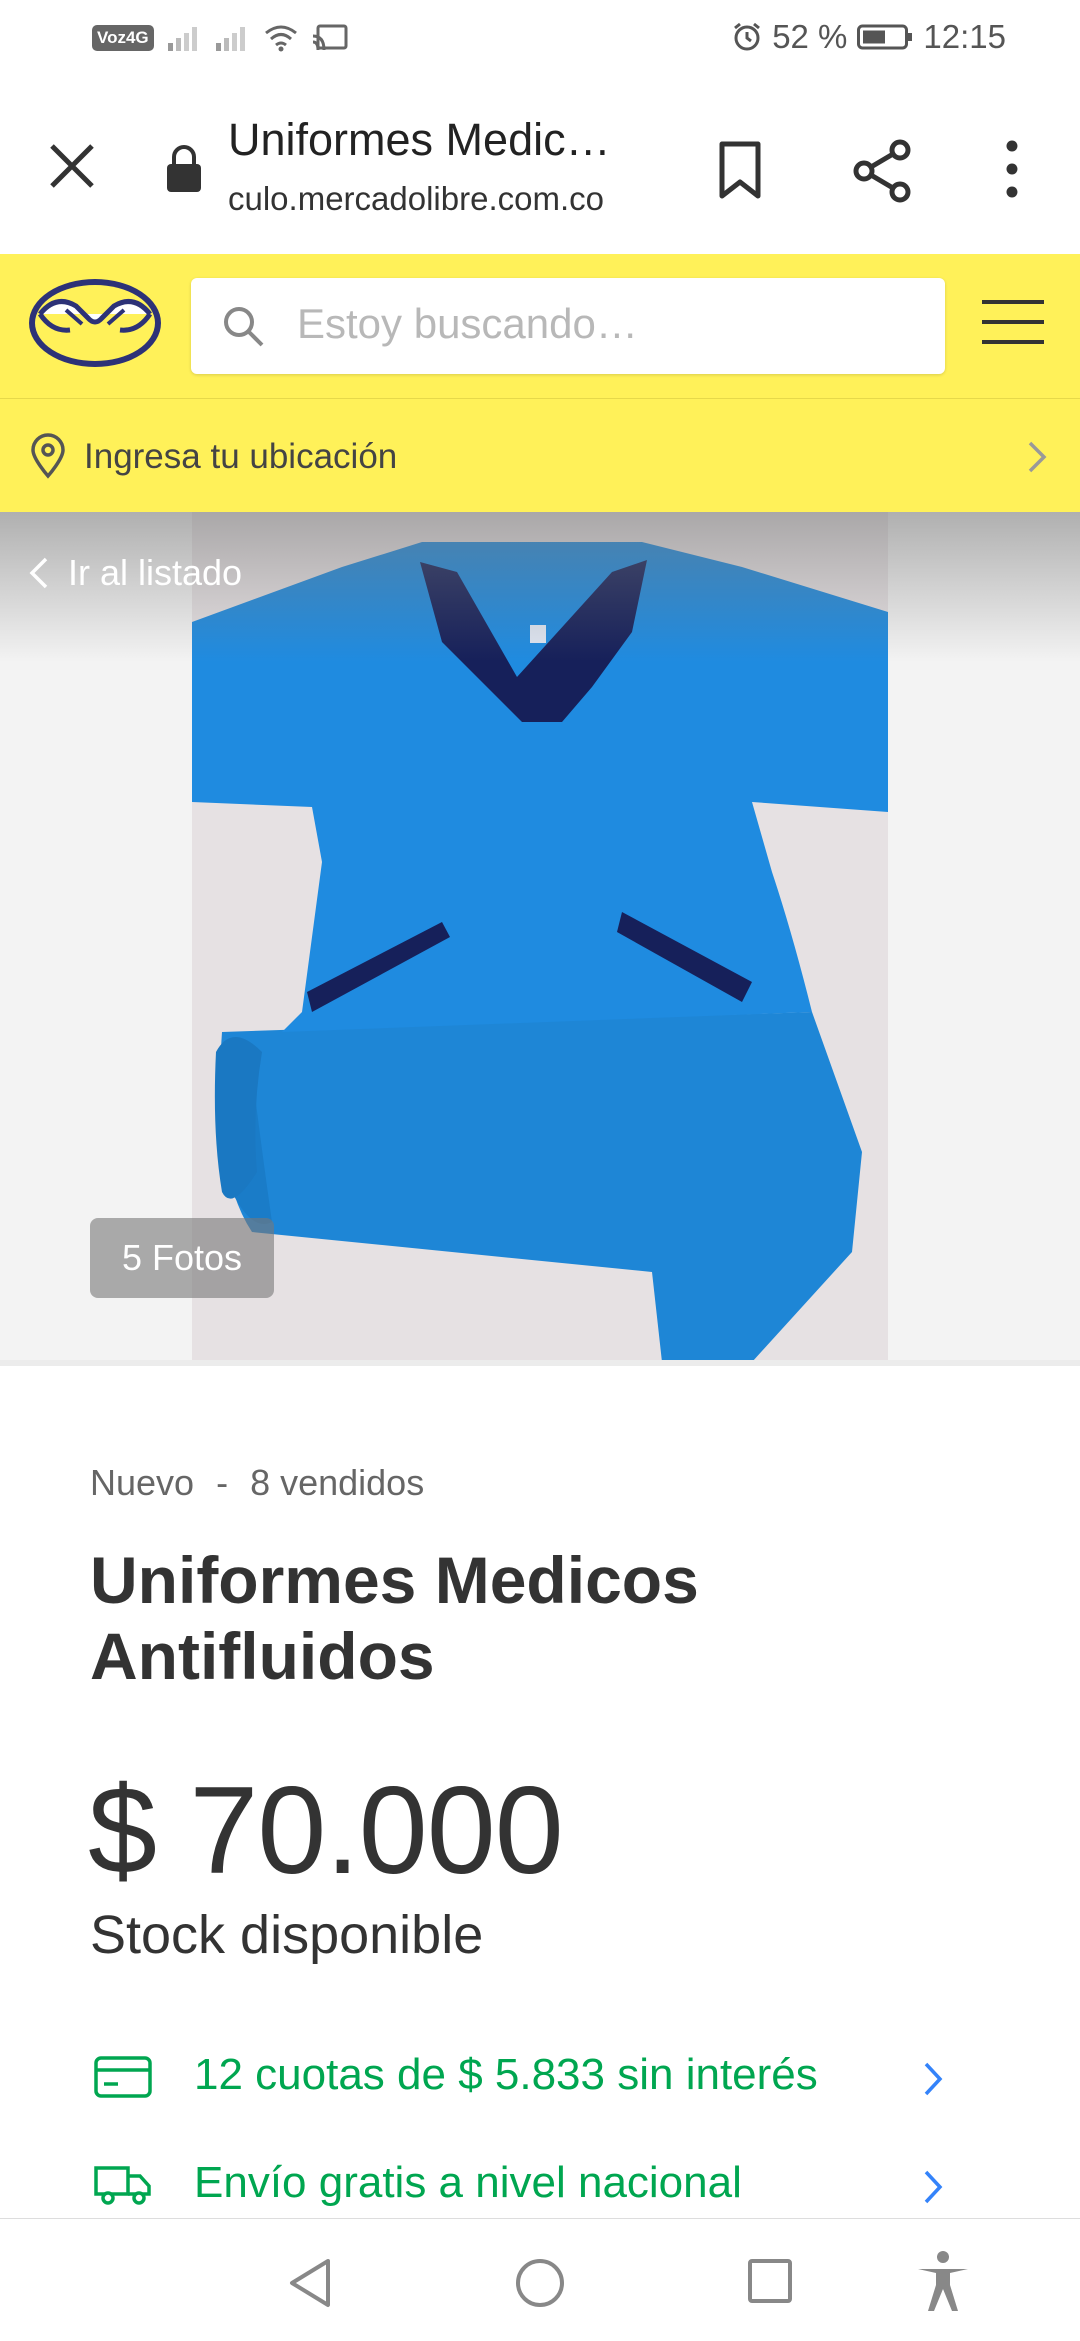  I want to click on back-nav-icon, so click(310, 2283).